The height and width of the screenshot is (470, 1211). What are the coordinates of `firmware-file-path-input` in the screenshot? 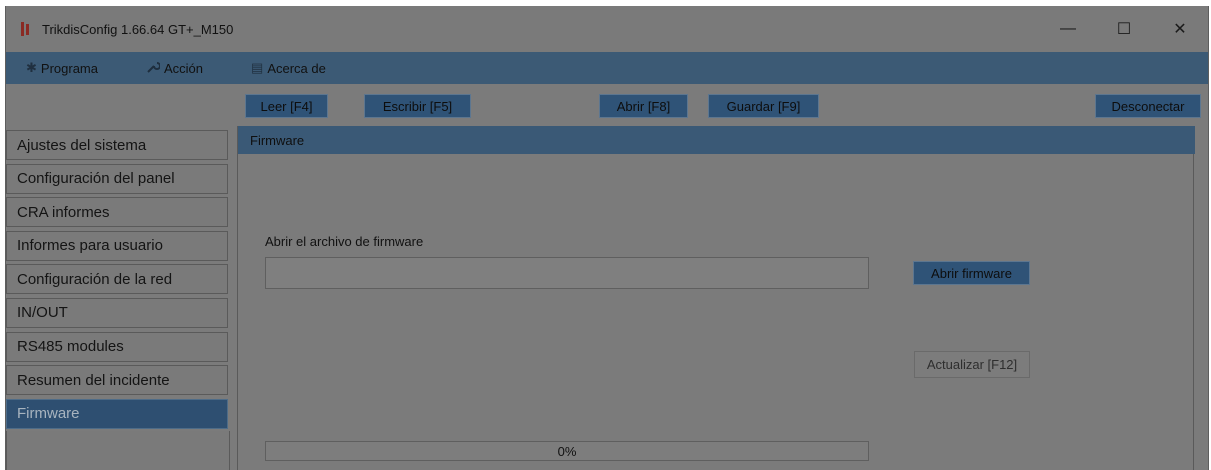 It's located at (567, 273).